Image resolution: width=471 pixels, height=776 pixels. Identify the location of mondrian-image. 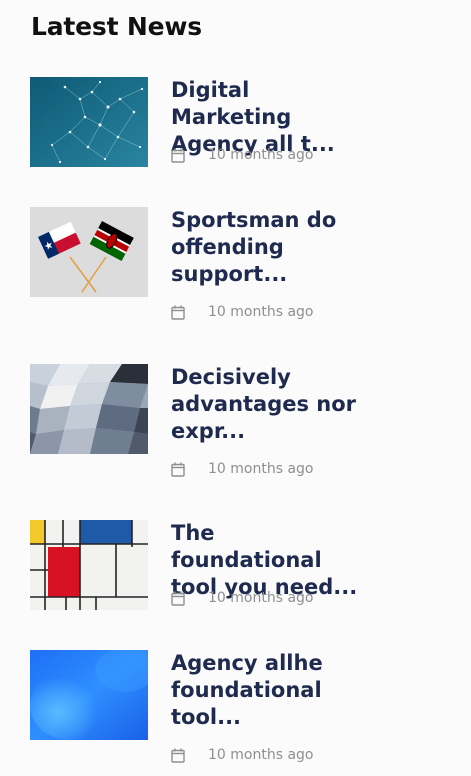
(89, 565).